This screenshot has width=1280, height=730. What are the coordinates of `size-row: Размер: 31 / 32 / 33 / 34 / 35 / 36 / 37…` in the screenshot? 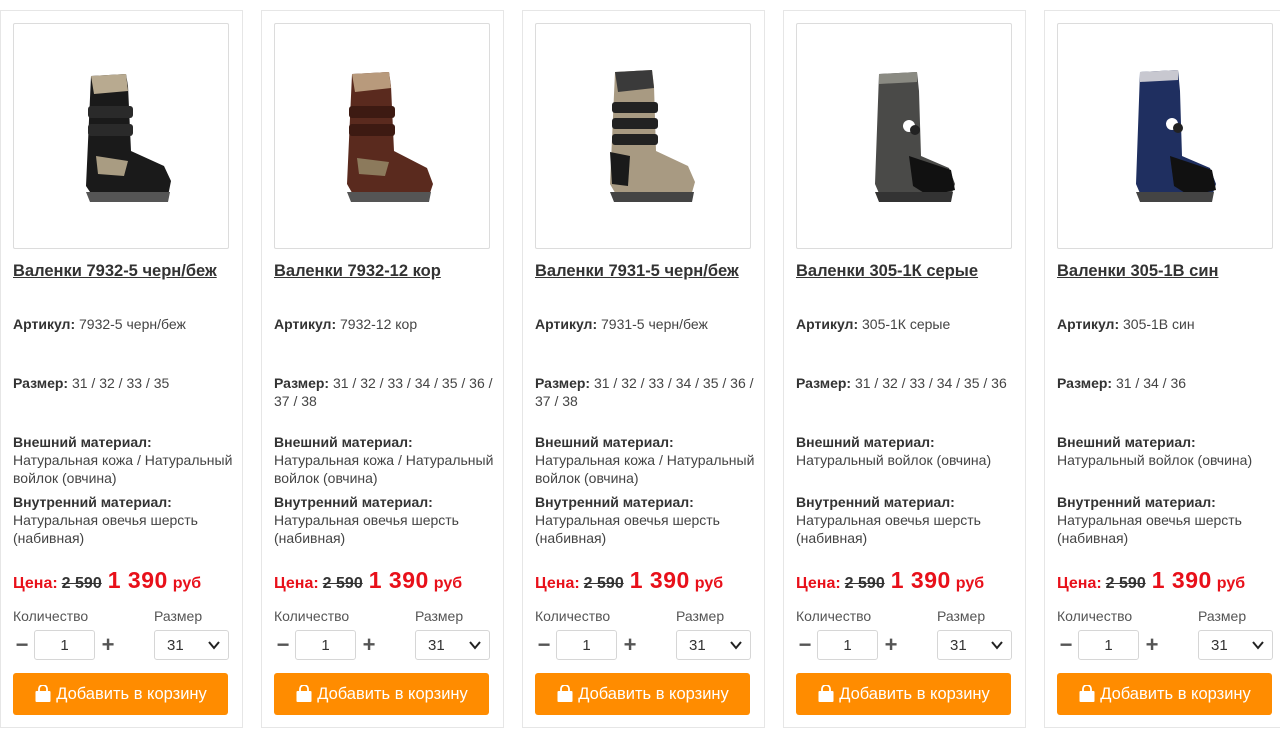 It's located at (647, 392).